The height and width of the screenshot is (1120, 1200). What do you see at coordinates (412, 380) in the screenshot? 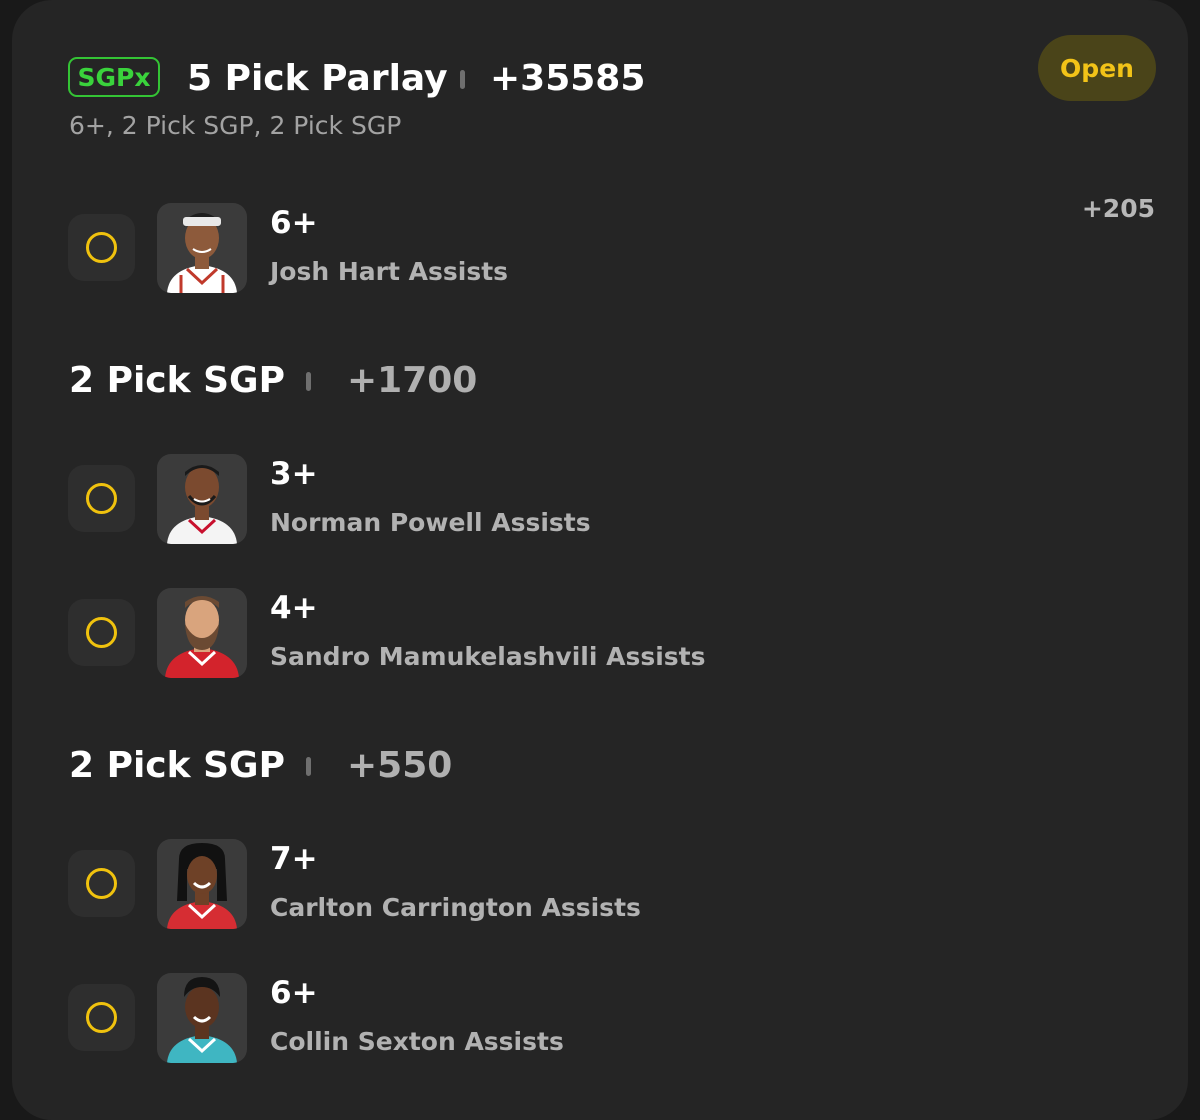
I see `group-odds: +1700` at bounding box center [412, 380].